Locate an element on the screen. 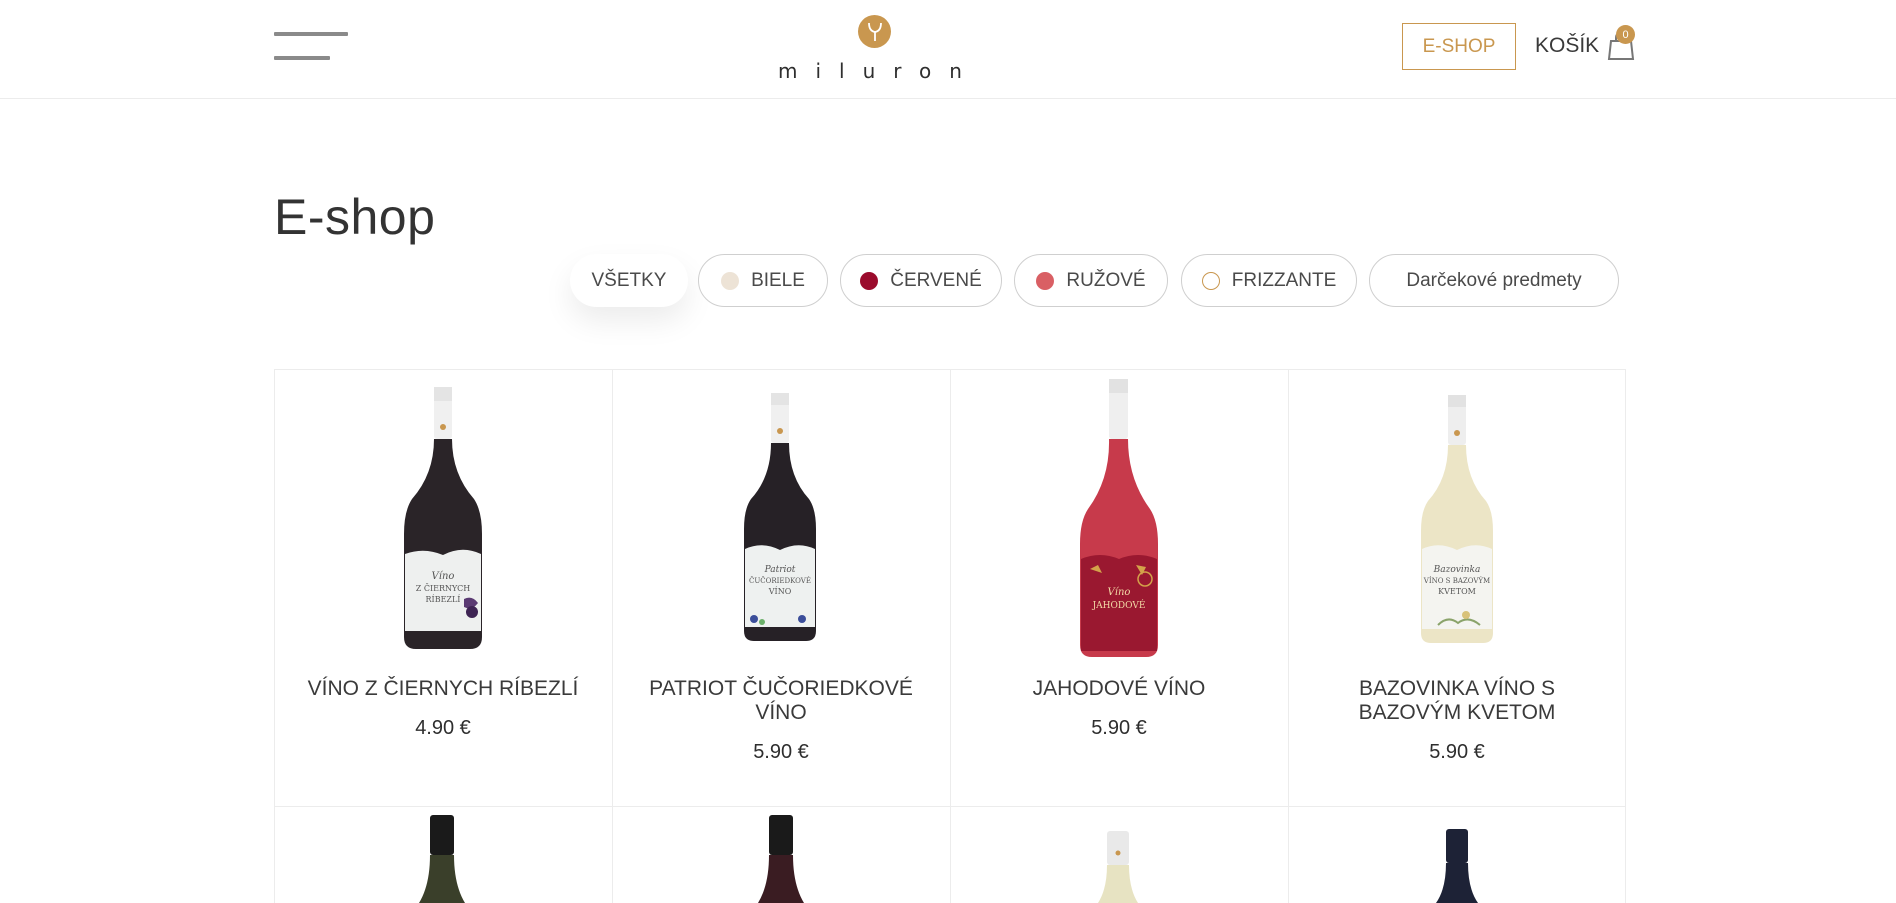 The width and height of the screenshot is (1896, 903). wine-bottle-image: Bazovinka VÍNO S BAZOVÝM KVETOM is located at coordinates (1457, 519).